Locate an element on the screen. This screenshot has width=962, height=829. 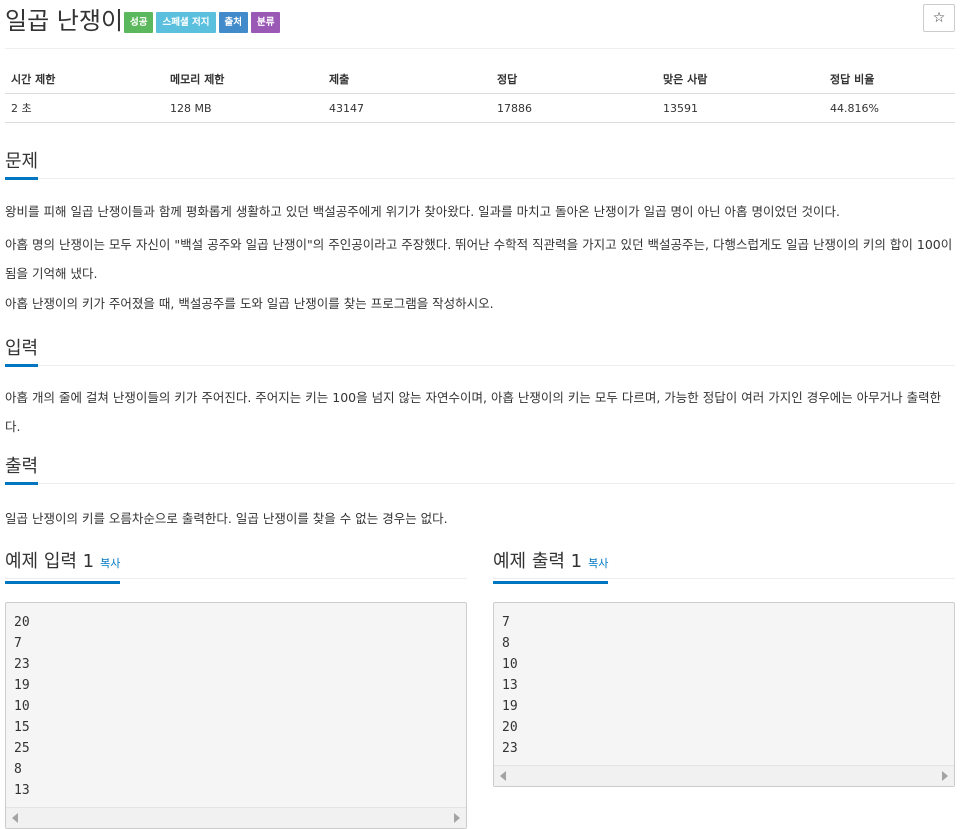
info-table-row: 2 초 128 MB 43147 17886 13591 44.816% is located at coordinates (480, 108).